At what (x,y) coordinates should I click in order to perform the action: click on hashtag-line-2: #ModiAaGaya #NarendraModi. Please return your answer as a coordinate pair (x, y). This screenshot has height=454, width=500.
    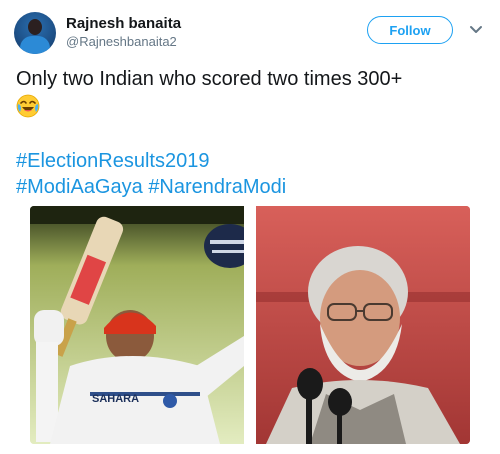
    Looking at the image, I should click on (251, 187).